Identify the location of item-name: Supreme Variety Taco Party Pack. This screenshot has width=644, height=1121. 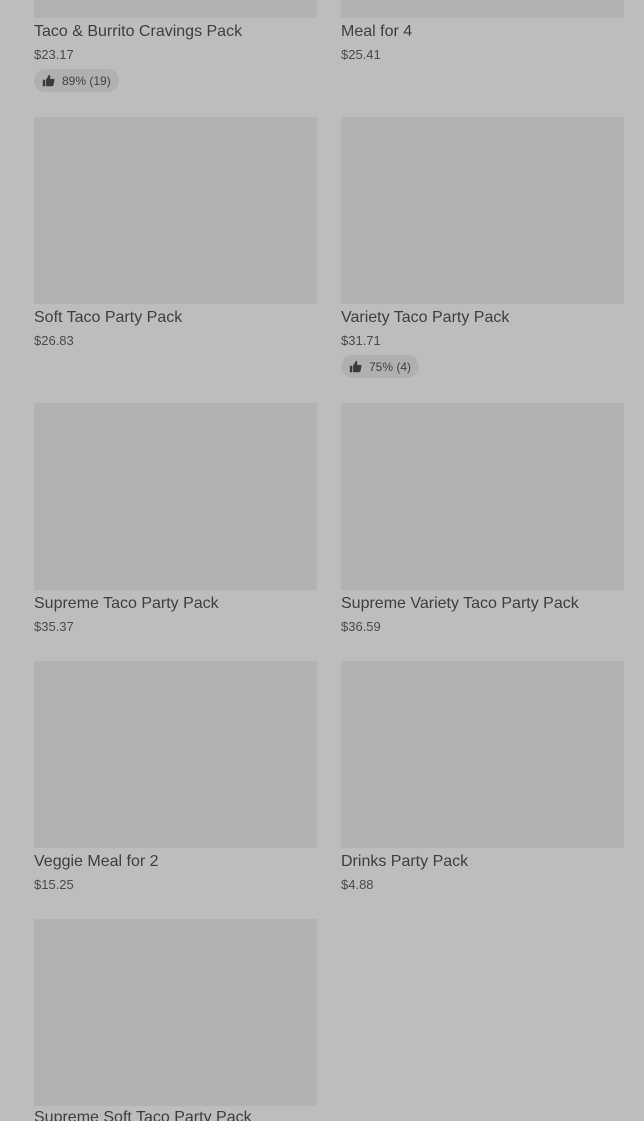
(460, 603).